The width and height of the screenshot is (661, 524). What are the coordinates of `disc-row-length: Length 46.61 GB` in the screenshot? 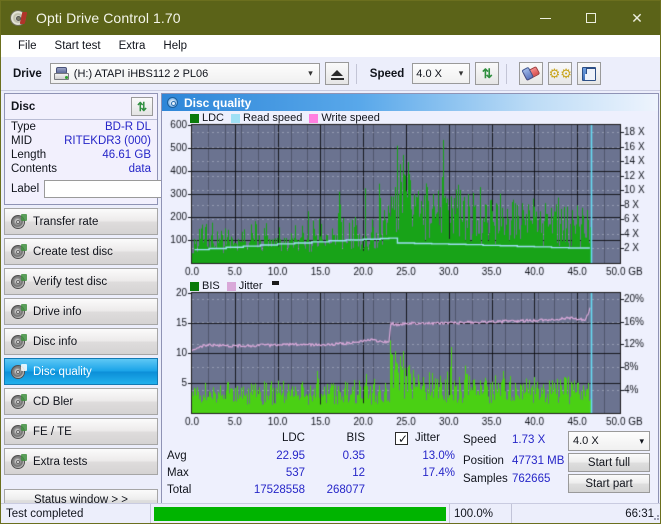 It's located at (81, 155).